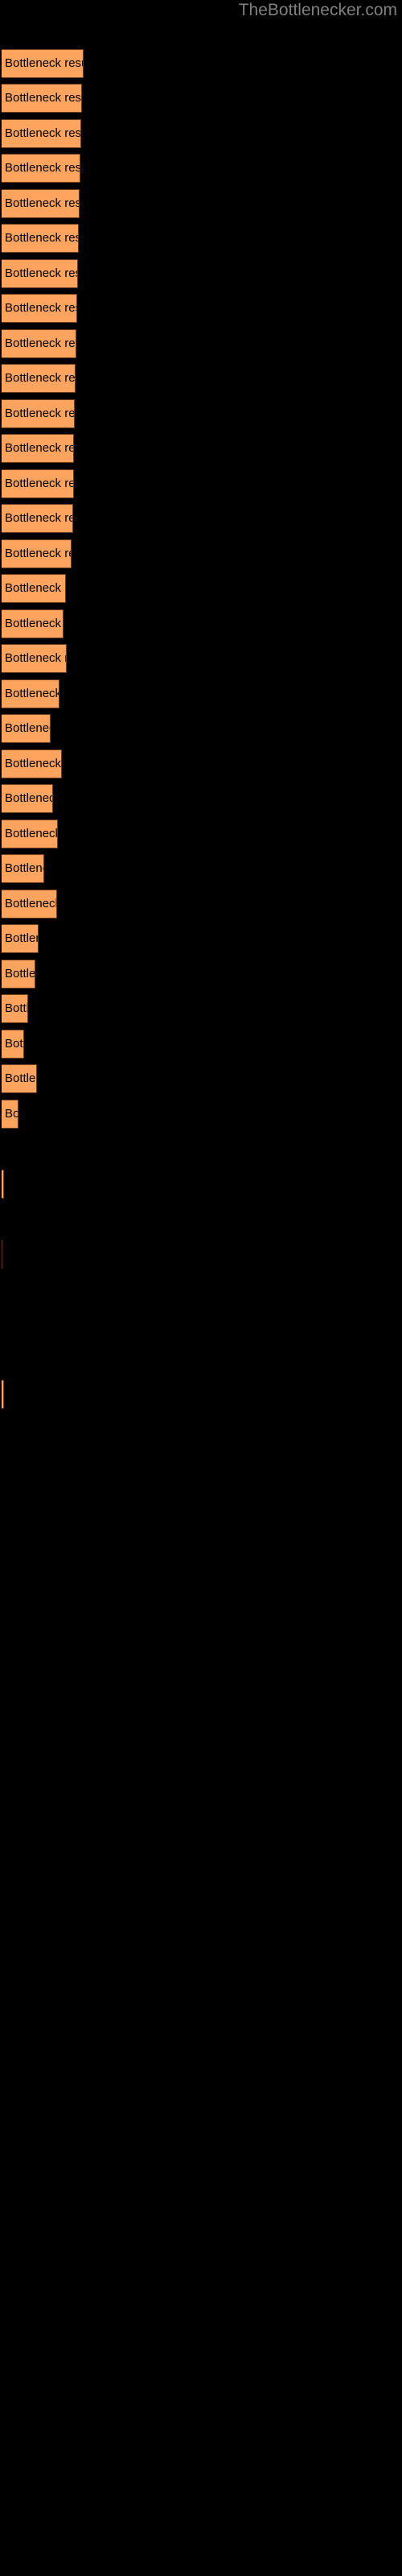  I want to click on bar-12: Bottleneck result, so click(38, 483).